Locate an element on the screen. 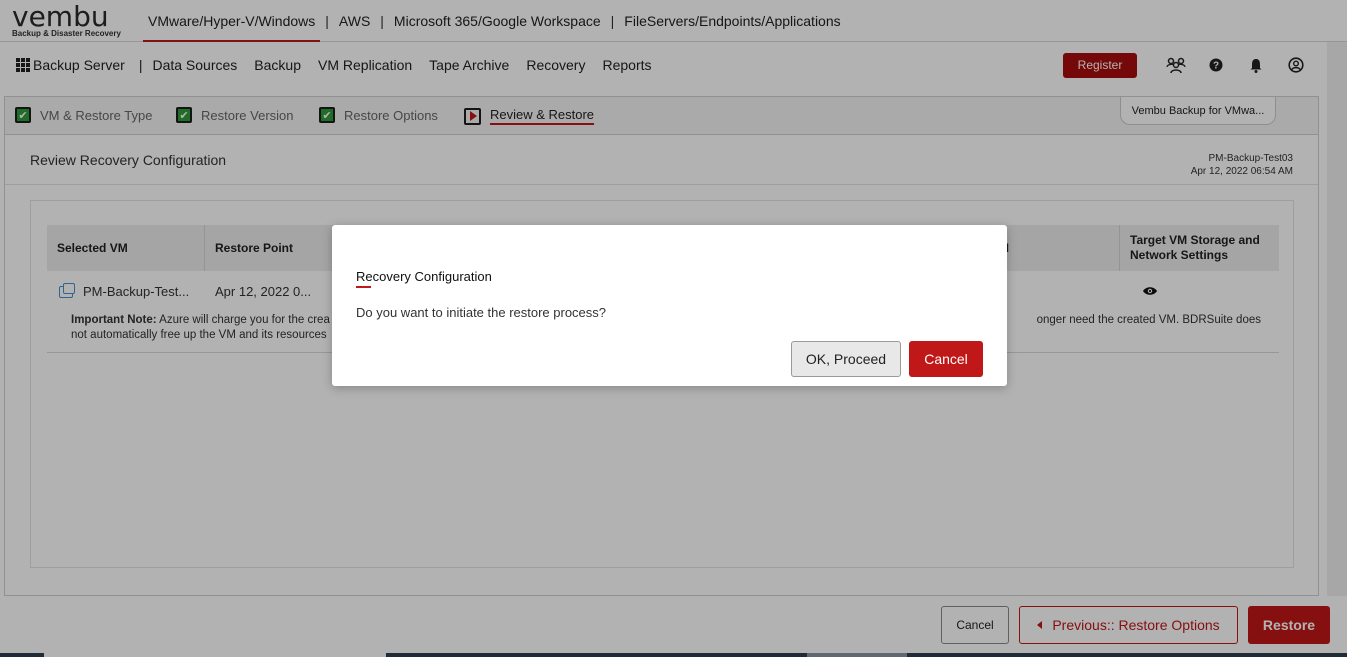  dialog-title: Recovery Configuration is located at coordinates (424, 276).